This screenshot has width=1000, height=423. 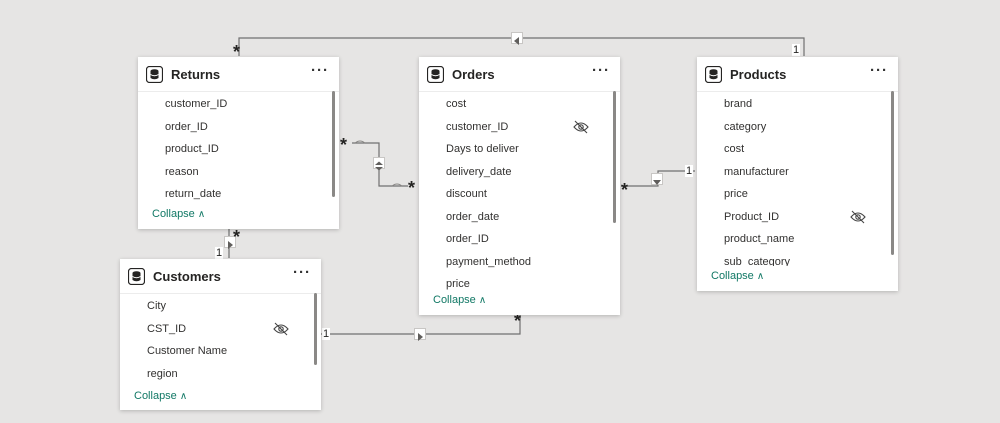 I want to click on field-product-id: product_ID, so click(x=238, y=149).